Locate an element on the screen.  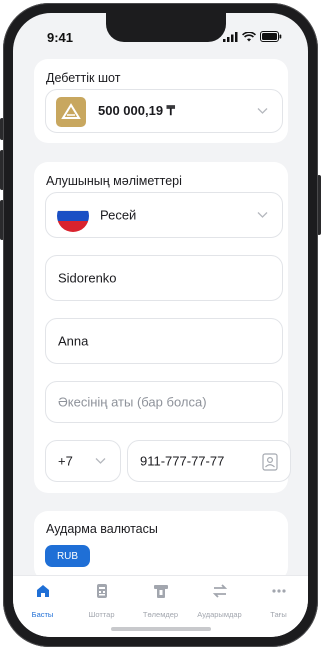
first-name-value: Anna is located at coordinates (73, 341).